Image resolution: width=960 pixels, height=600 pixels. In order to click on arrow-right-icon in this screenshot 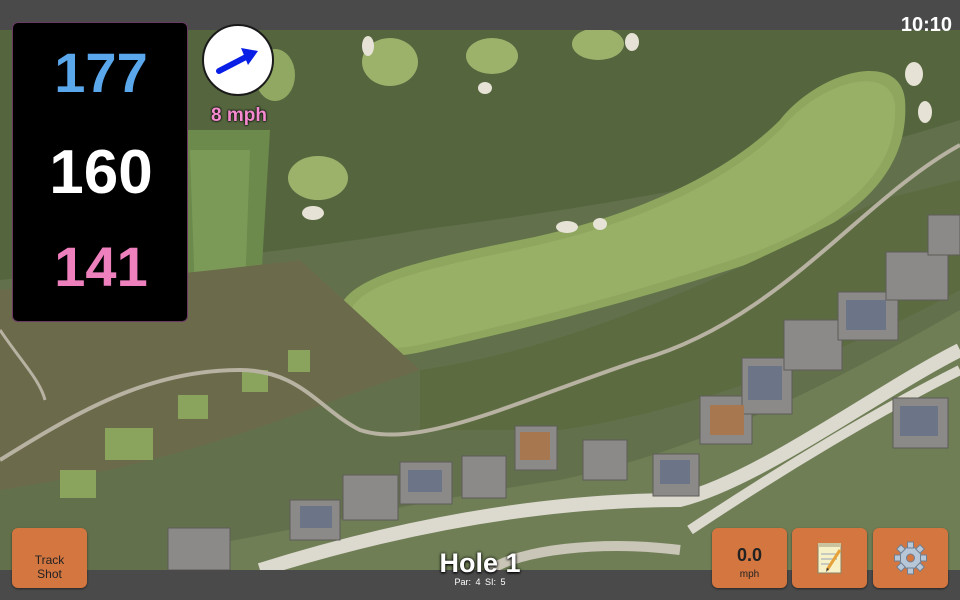, I will do `click(237, 61)`.